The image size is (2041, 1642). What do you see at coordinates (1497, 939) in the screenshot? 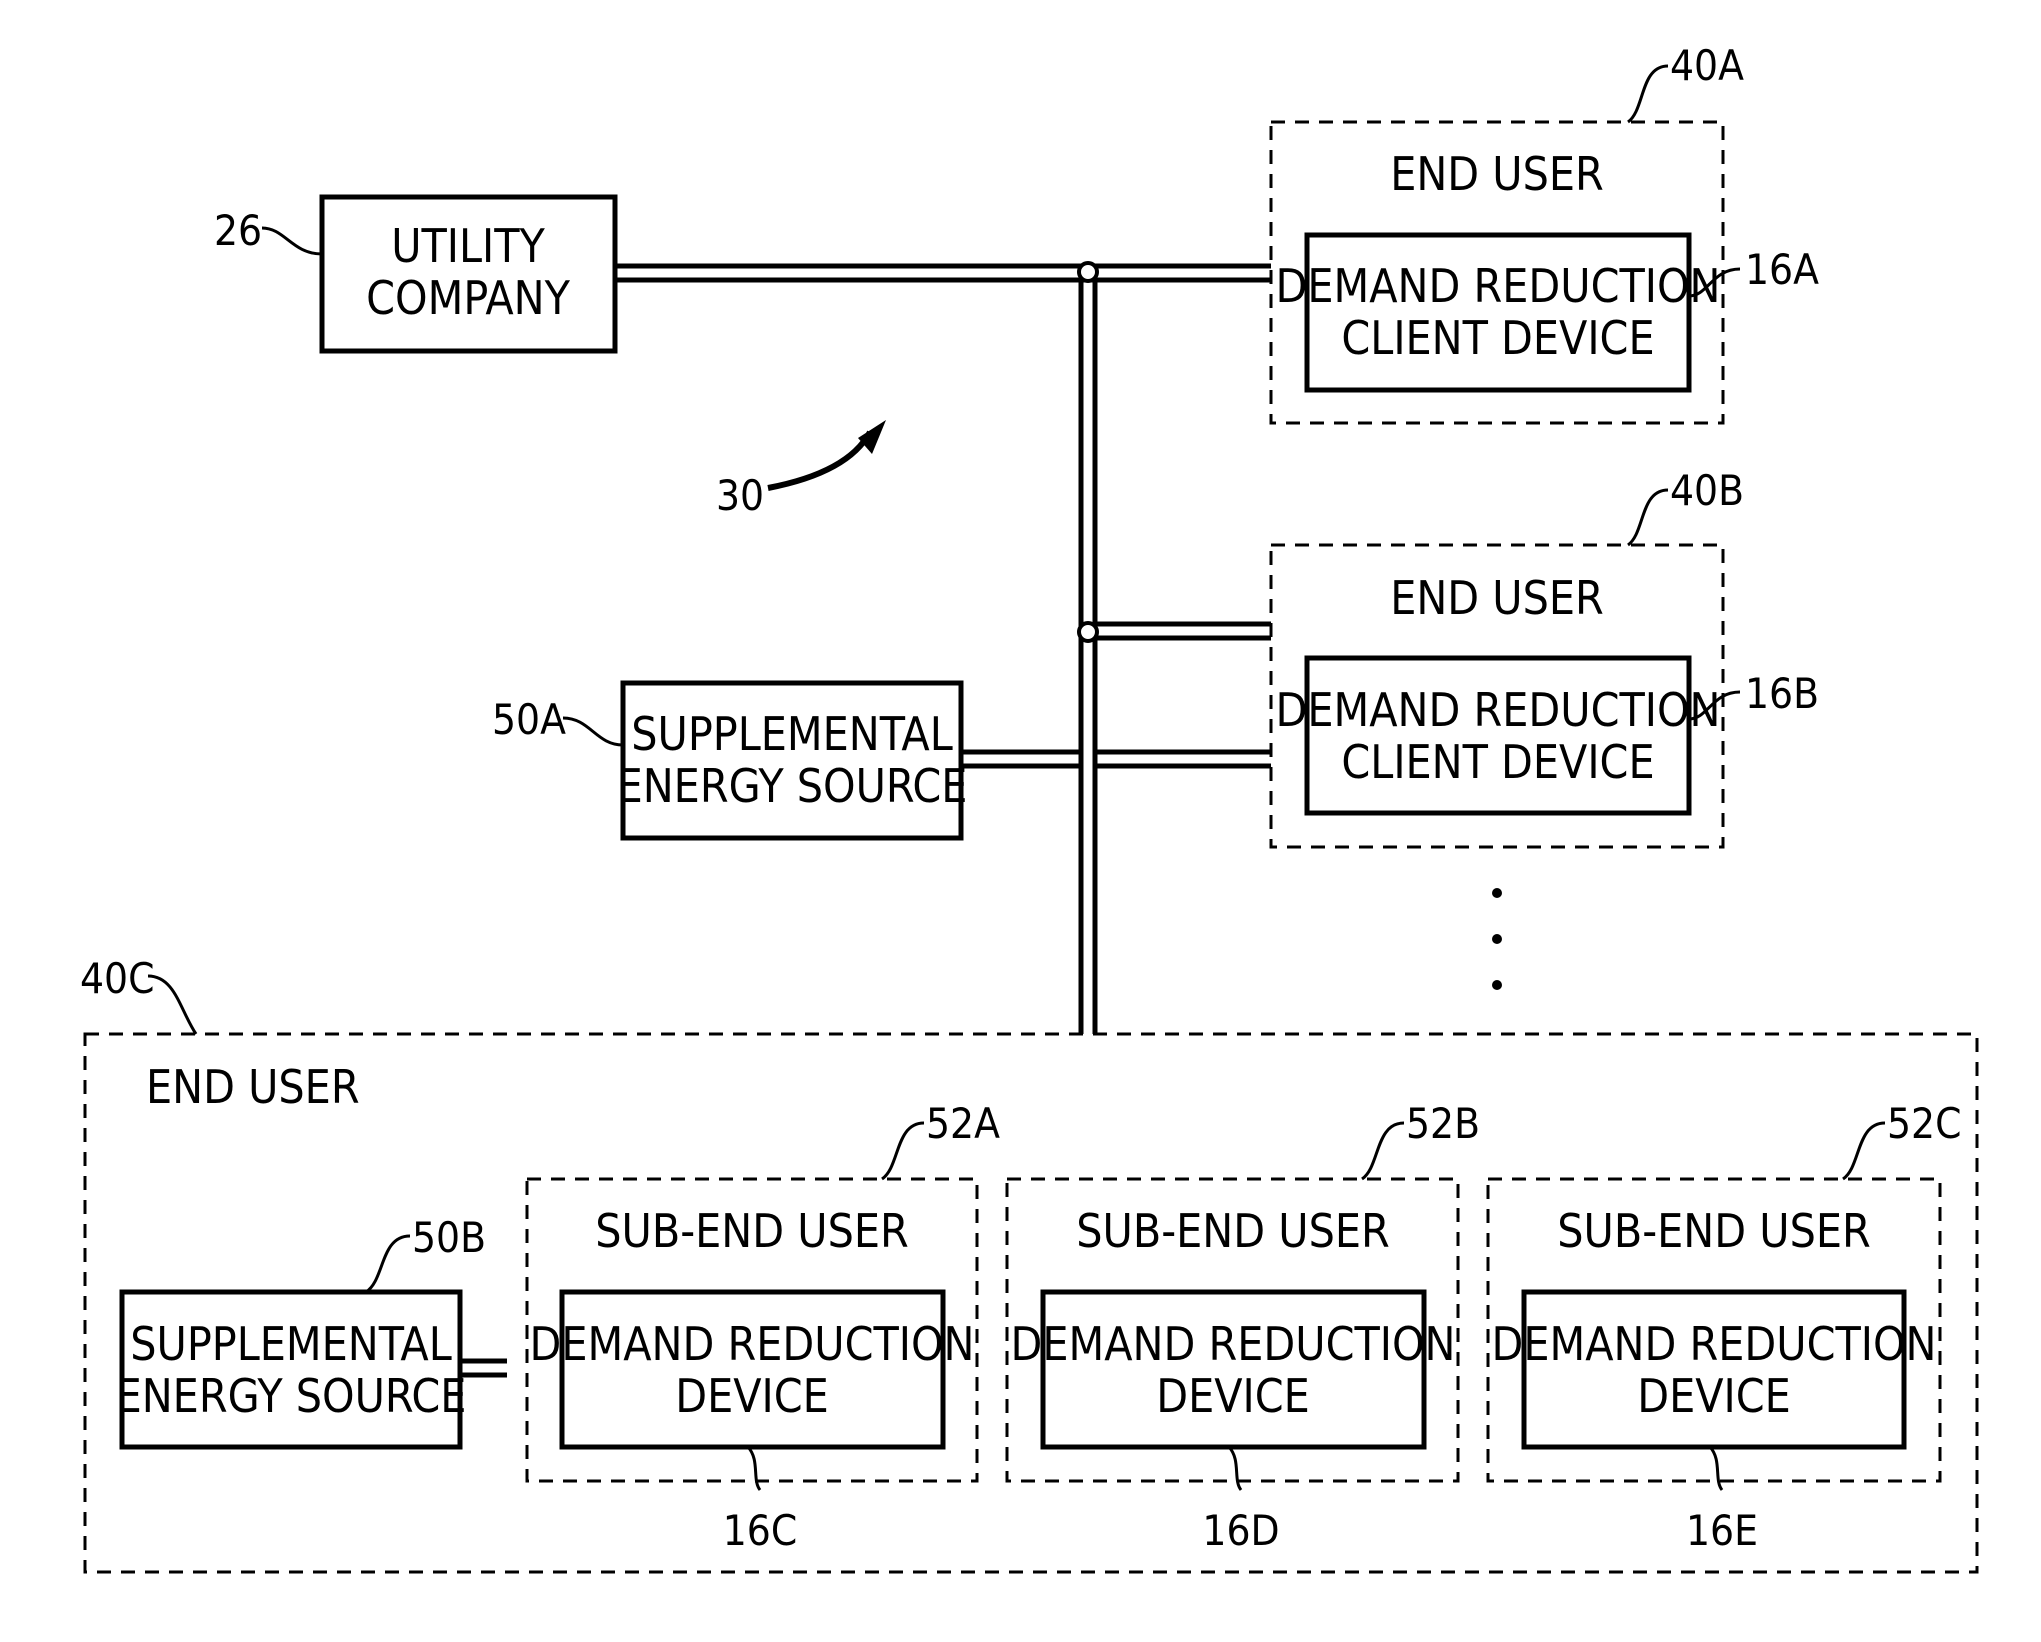
I see `continuation-ellipsis` at bounding box center [1497, 939].